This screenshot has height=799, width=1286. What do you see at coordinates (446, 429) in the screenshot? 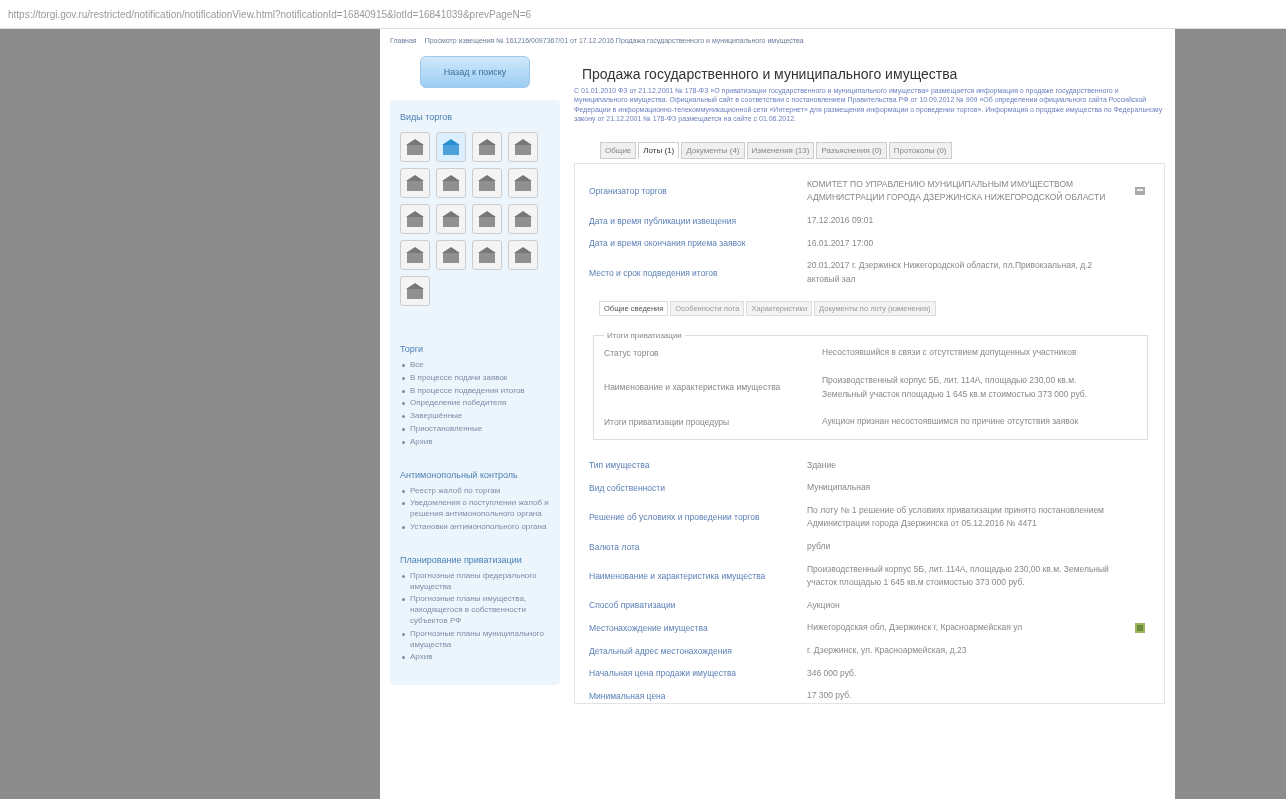
I see `sidebar-link: Приостановленные` at bounding box center [446, 429].